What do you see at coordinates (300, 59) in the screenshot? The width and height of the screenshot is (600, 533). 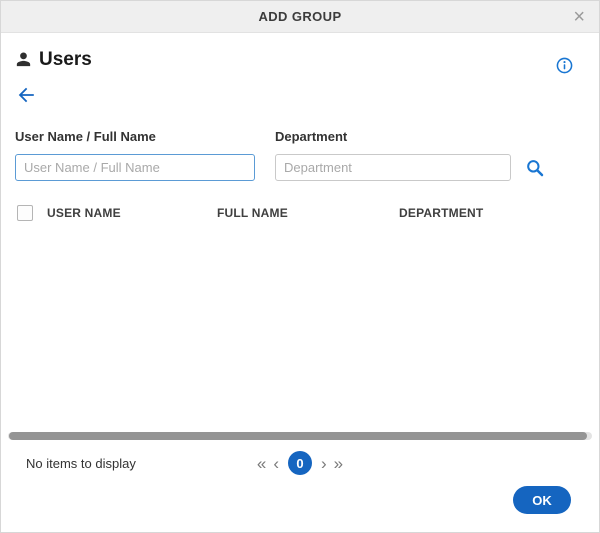 I see `users-header: Users` at bounding box center [300, 59].